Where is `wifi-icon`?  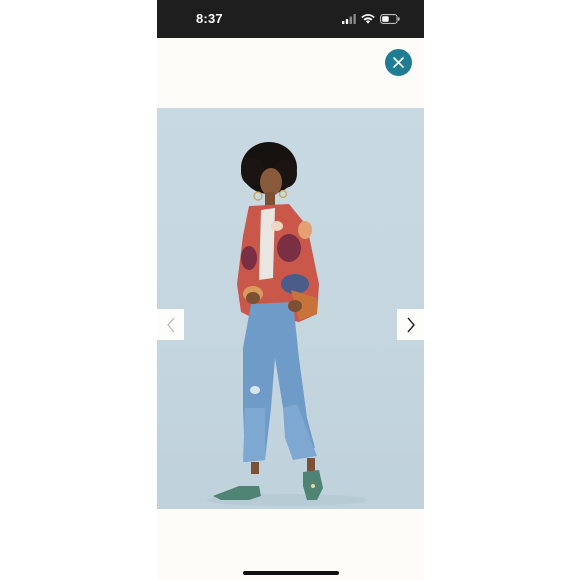 wifi-icon is located at coordinates (368, 19).